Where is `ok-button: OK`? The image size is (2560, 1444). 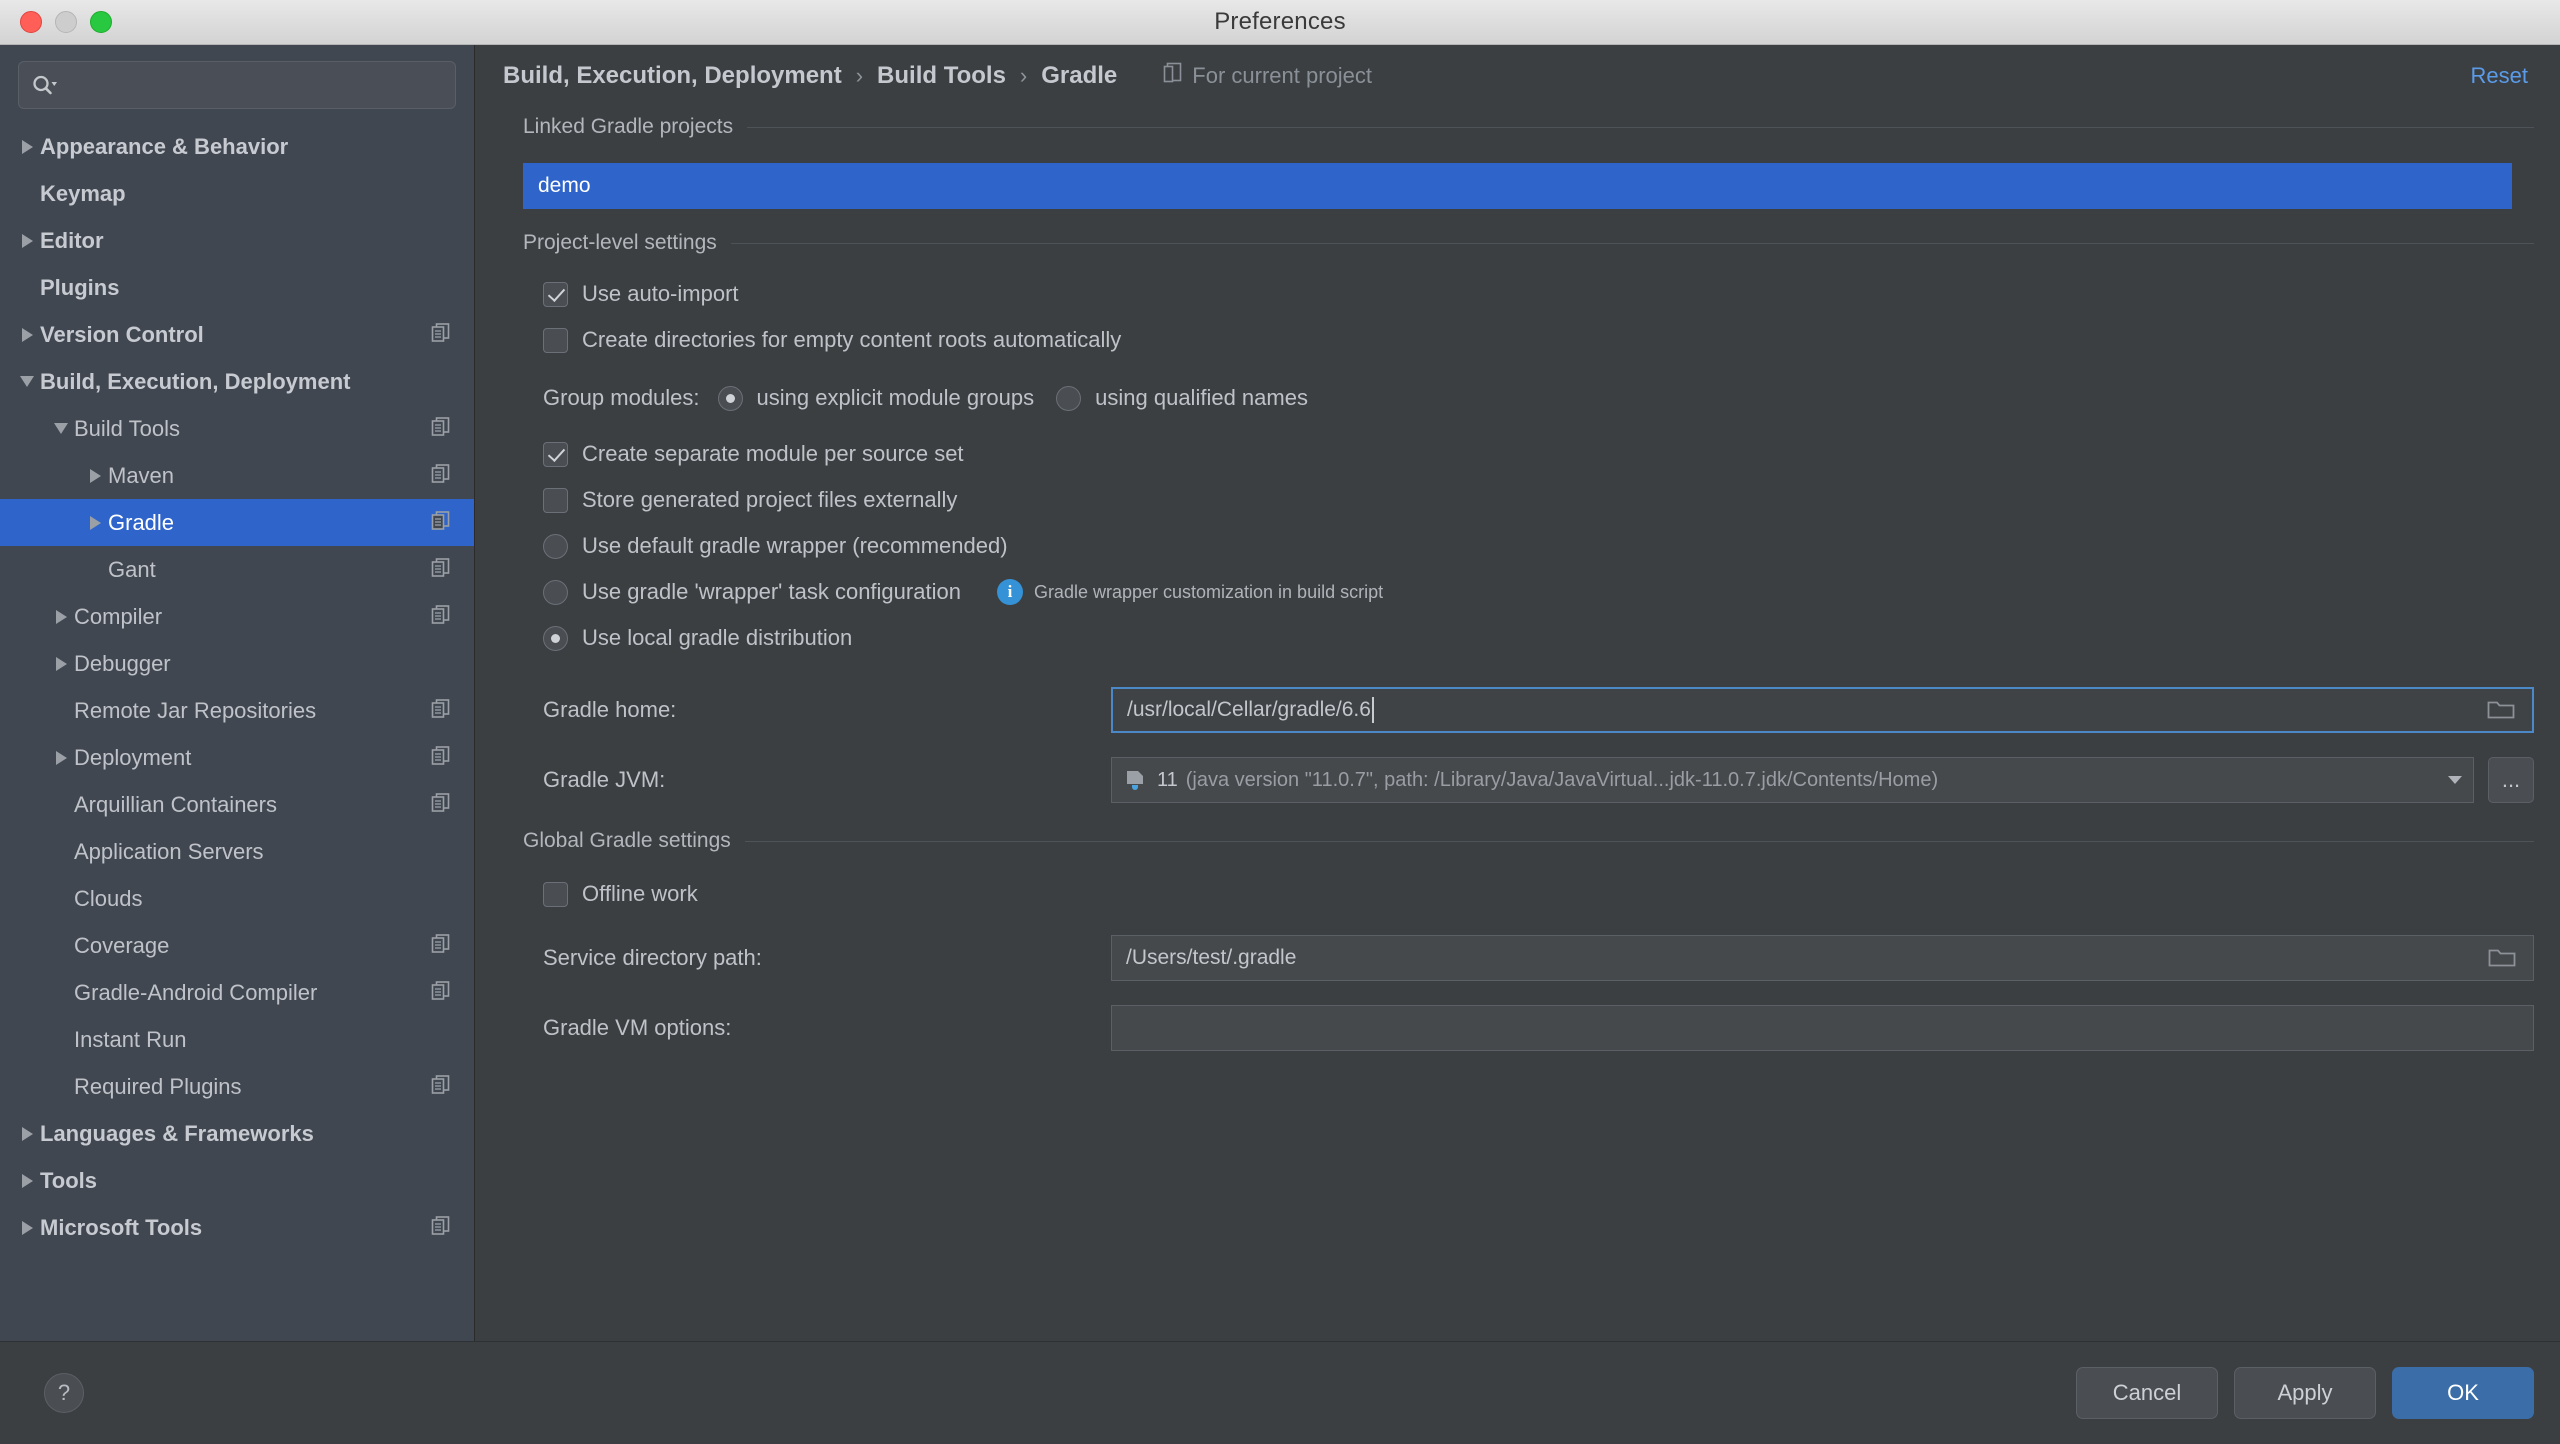 ok-button: OK is located at coordinates (2463, 1393).